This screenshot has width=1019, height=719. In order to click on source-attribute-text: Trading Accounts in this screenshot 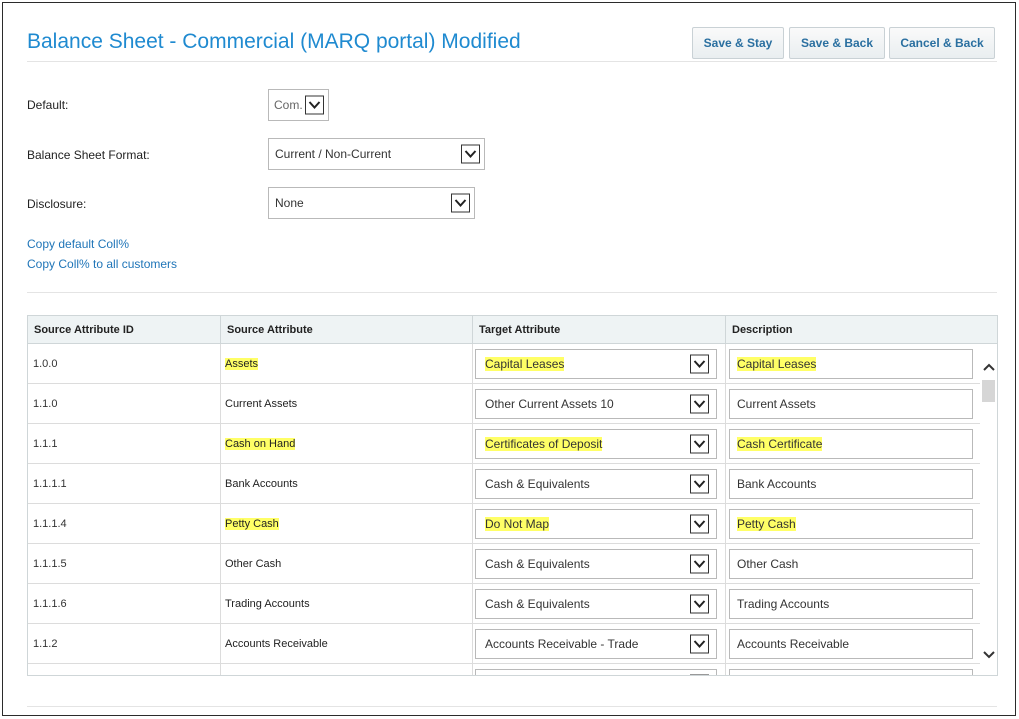, I will do `click(267, 604)`.